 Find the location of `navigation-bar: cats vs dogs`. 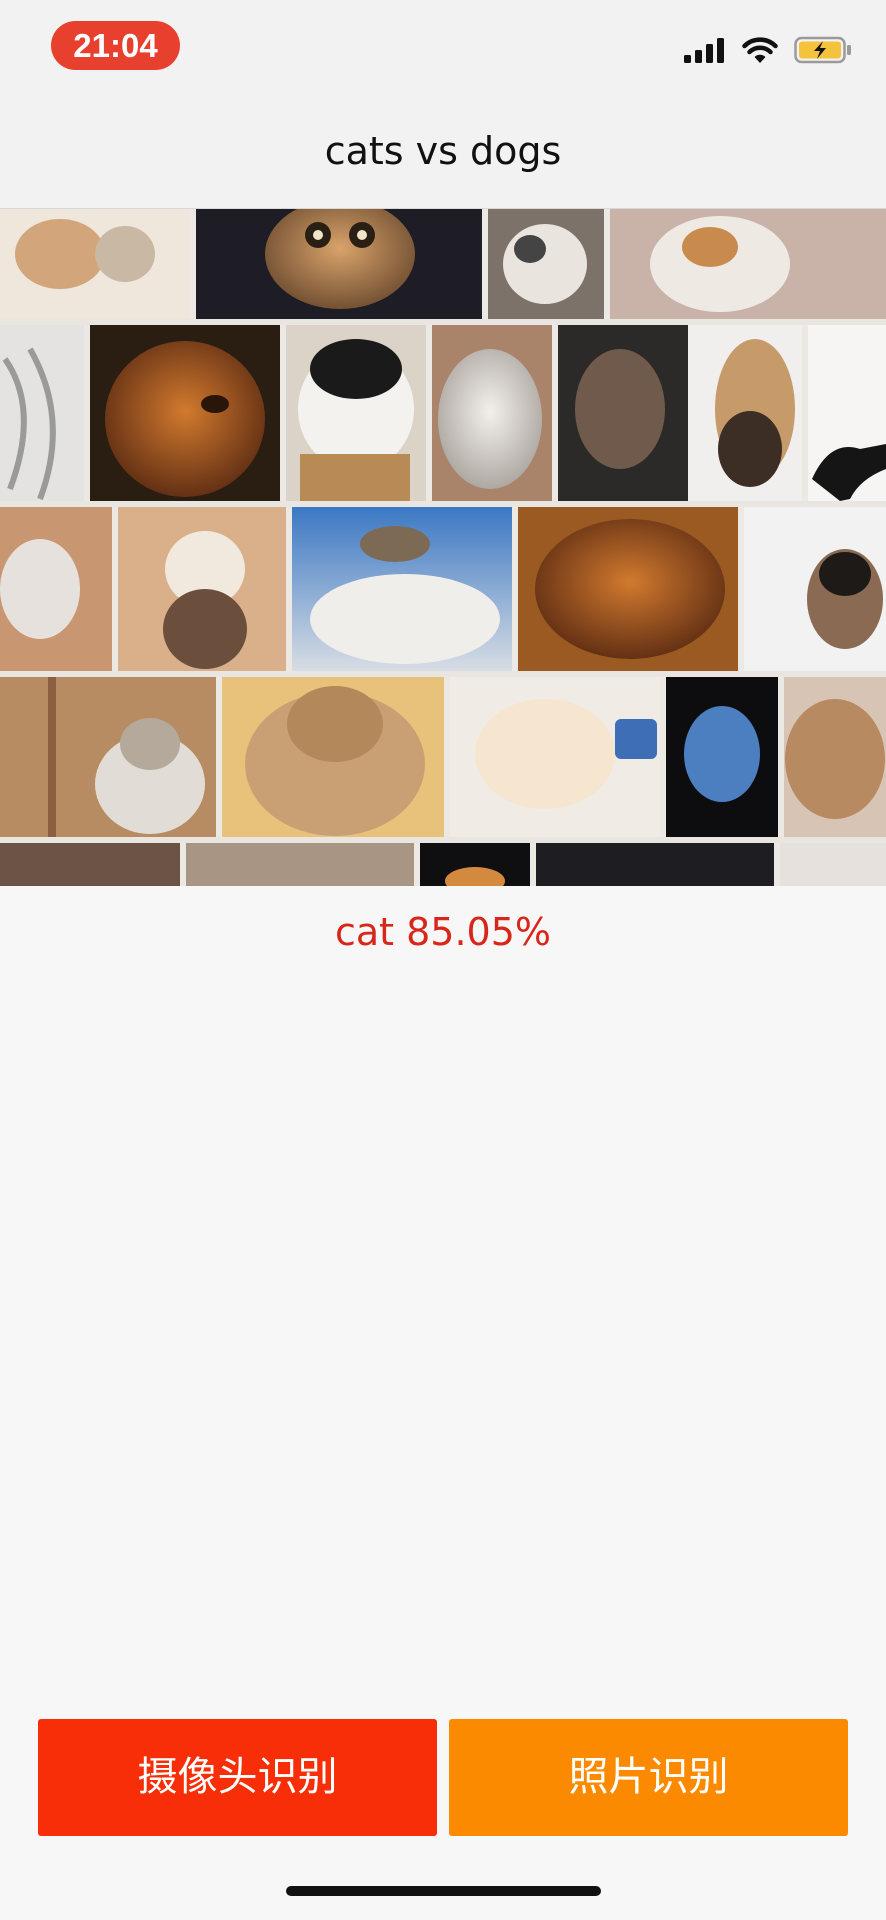

navigation-bar: cats vs dogs is located at coordinates (443, 152).